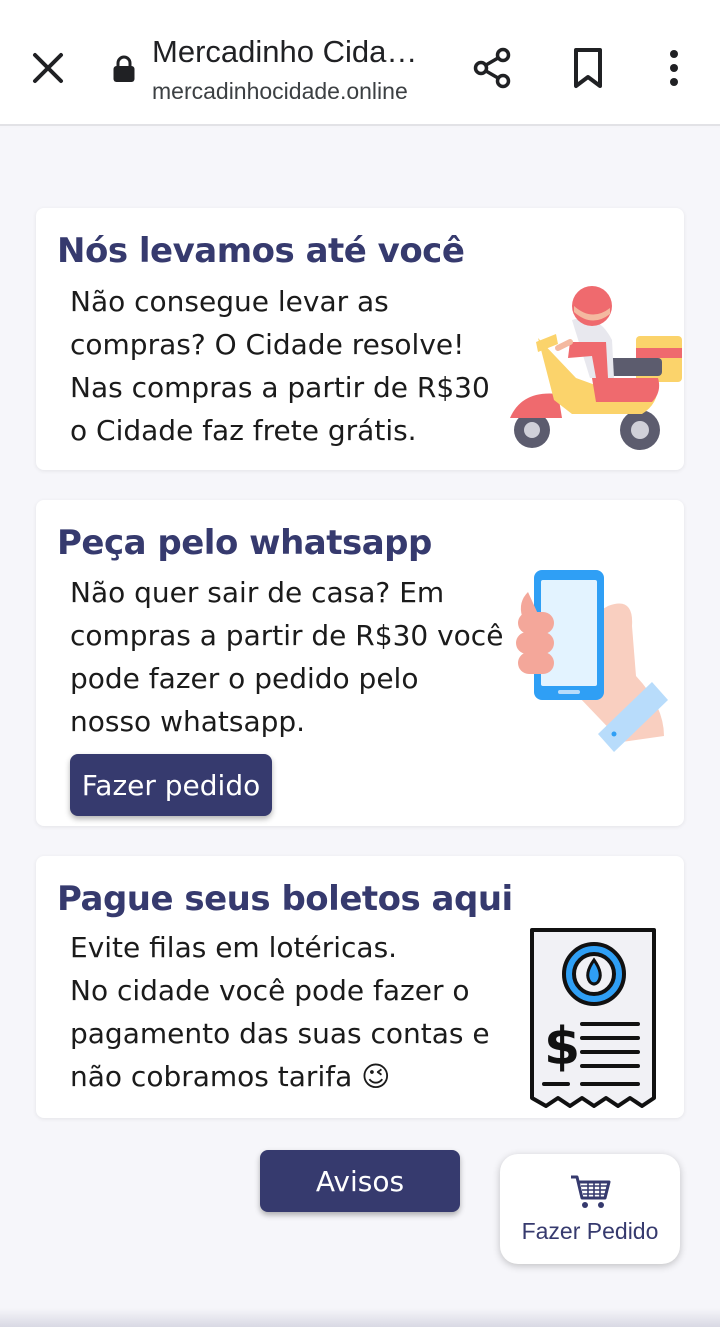 The width and height of the screenshot is (720, 1327). Describe the element at coordinates (285, 899) in the screenshot. I see `boletos-card-title: Pague seus boletos aqui` at that location.